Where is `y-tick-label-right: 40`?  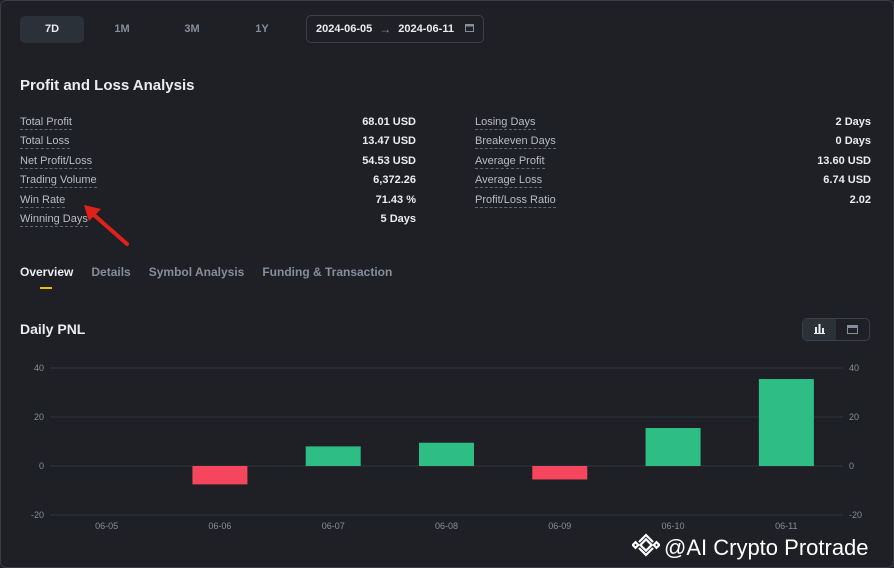 y-tick-label-right: 40 is located at coordinates (854, 368).